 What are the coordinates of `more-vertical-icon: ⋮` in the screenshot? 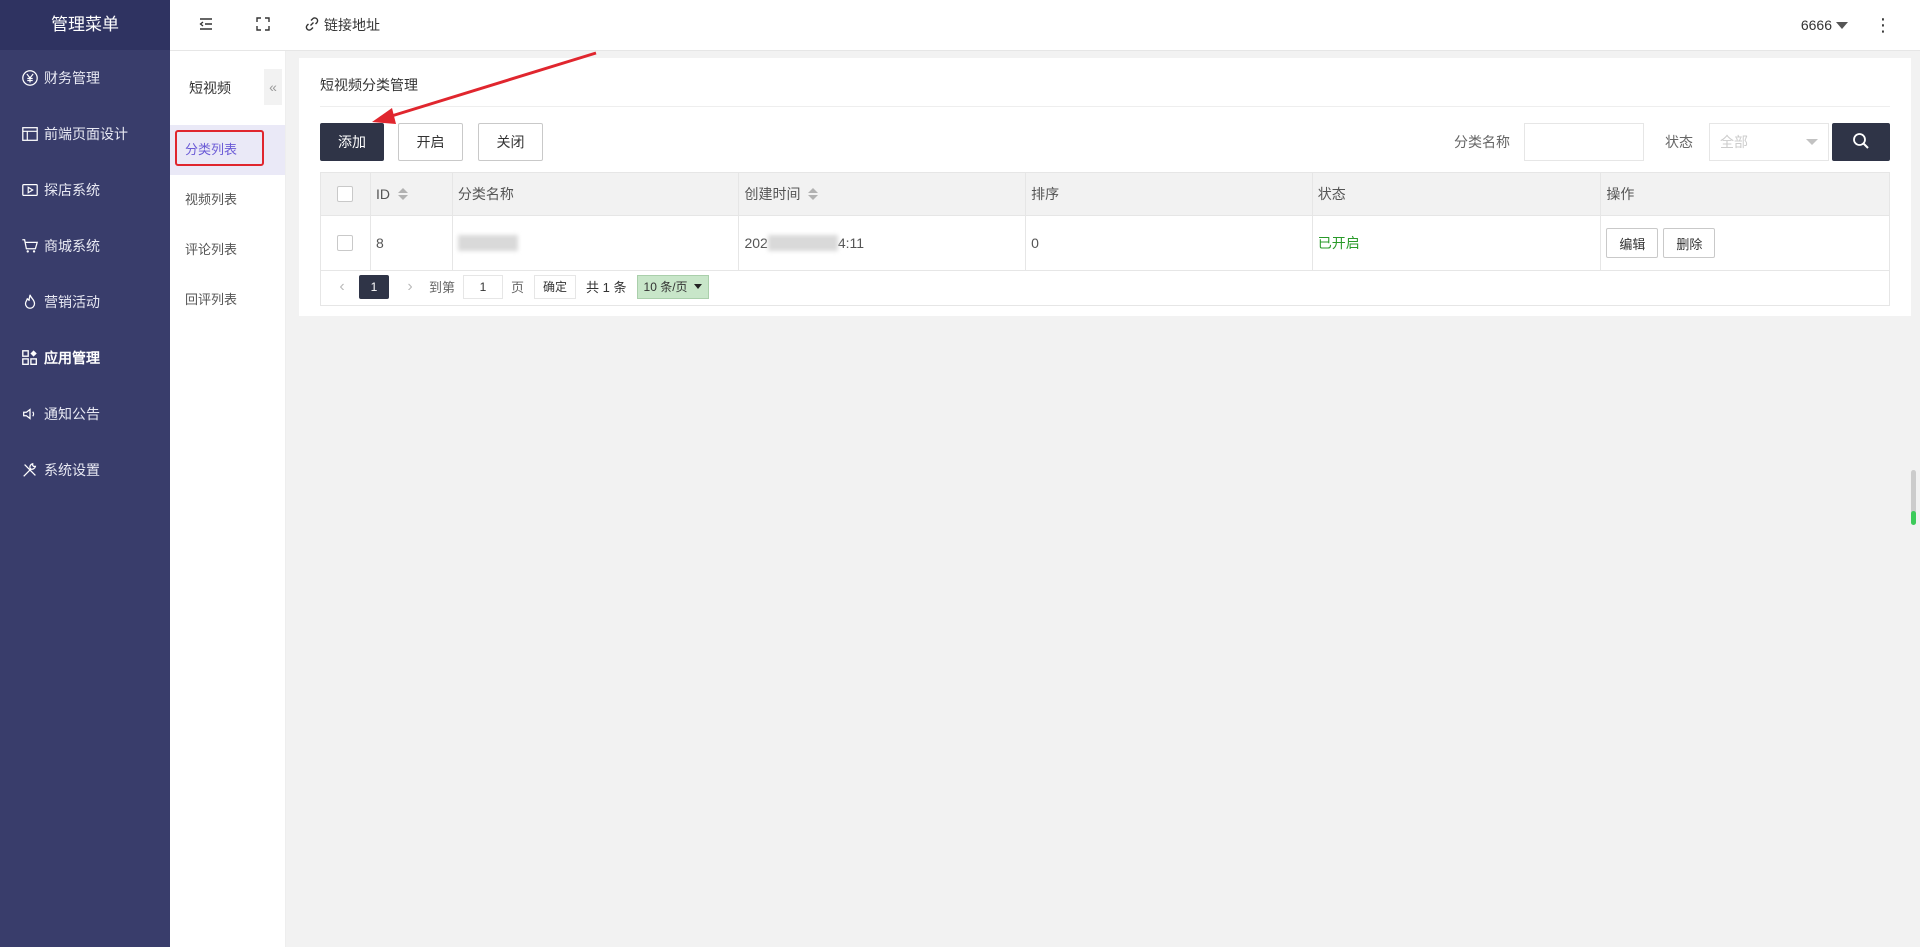 It's located at (1883, 25).